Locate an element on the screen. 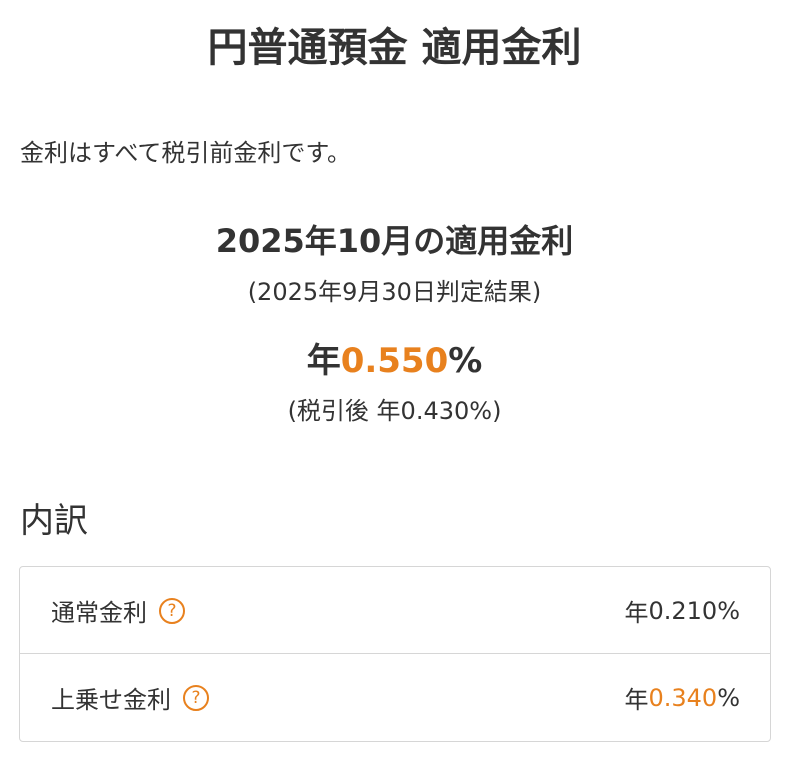  normal-rate-value: 年 0.210% is located at coordinates (682, 610).